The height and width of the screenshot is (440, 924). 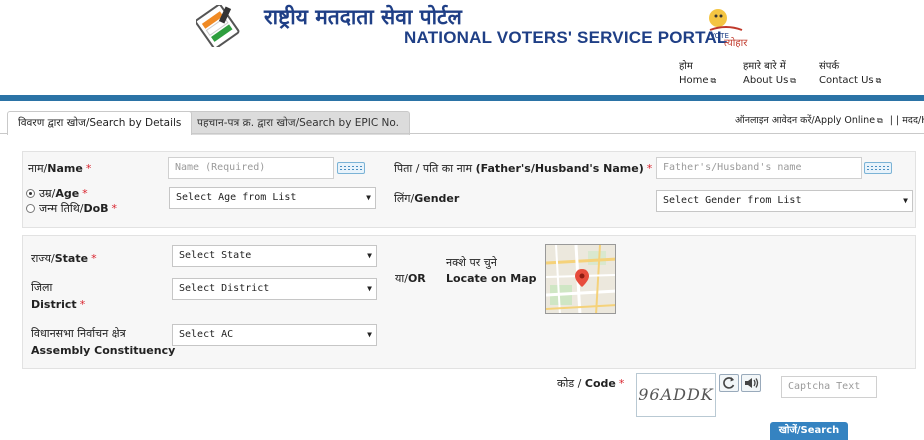 What do you see at coordinates (236, 197) in the screenshot?
I see `age-select-value: Select Age from List` at bounding box center [236, 197].